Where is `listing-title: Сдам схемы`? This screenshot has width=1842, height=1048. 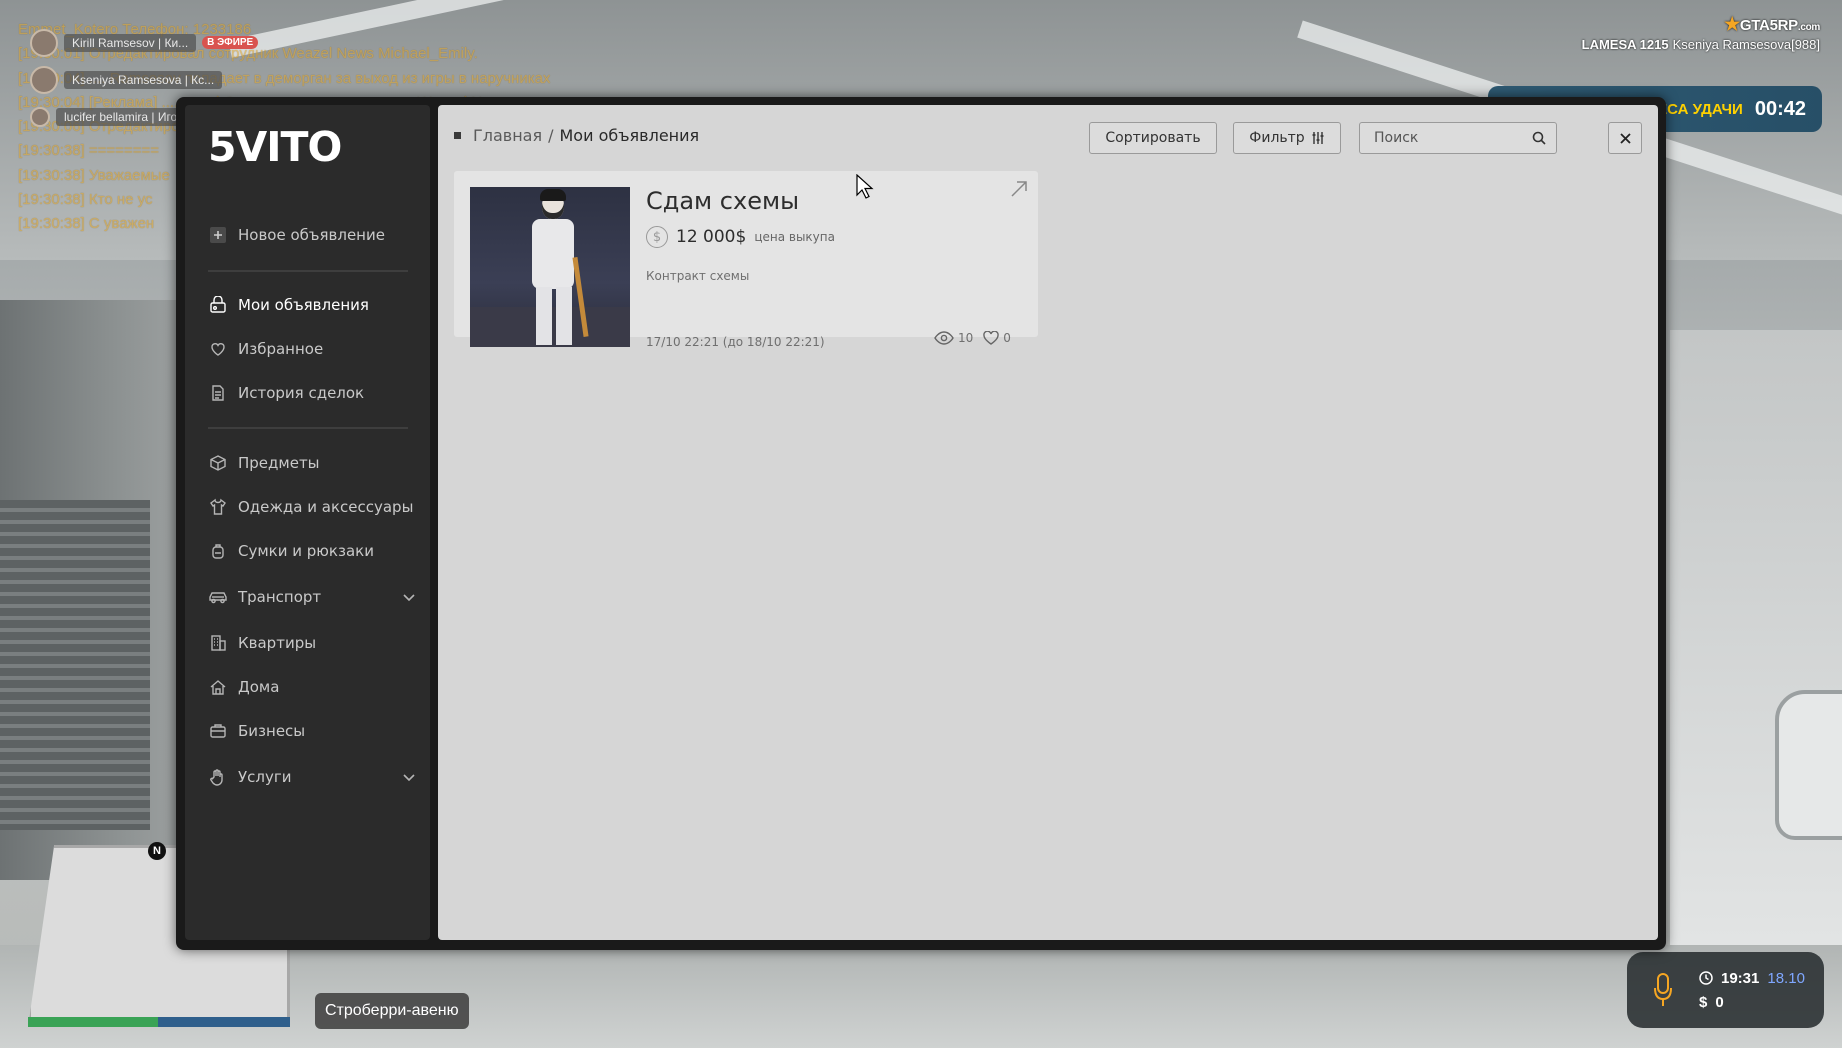
listing-title: Сдам схемы is located at coordinates (723, 201).